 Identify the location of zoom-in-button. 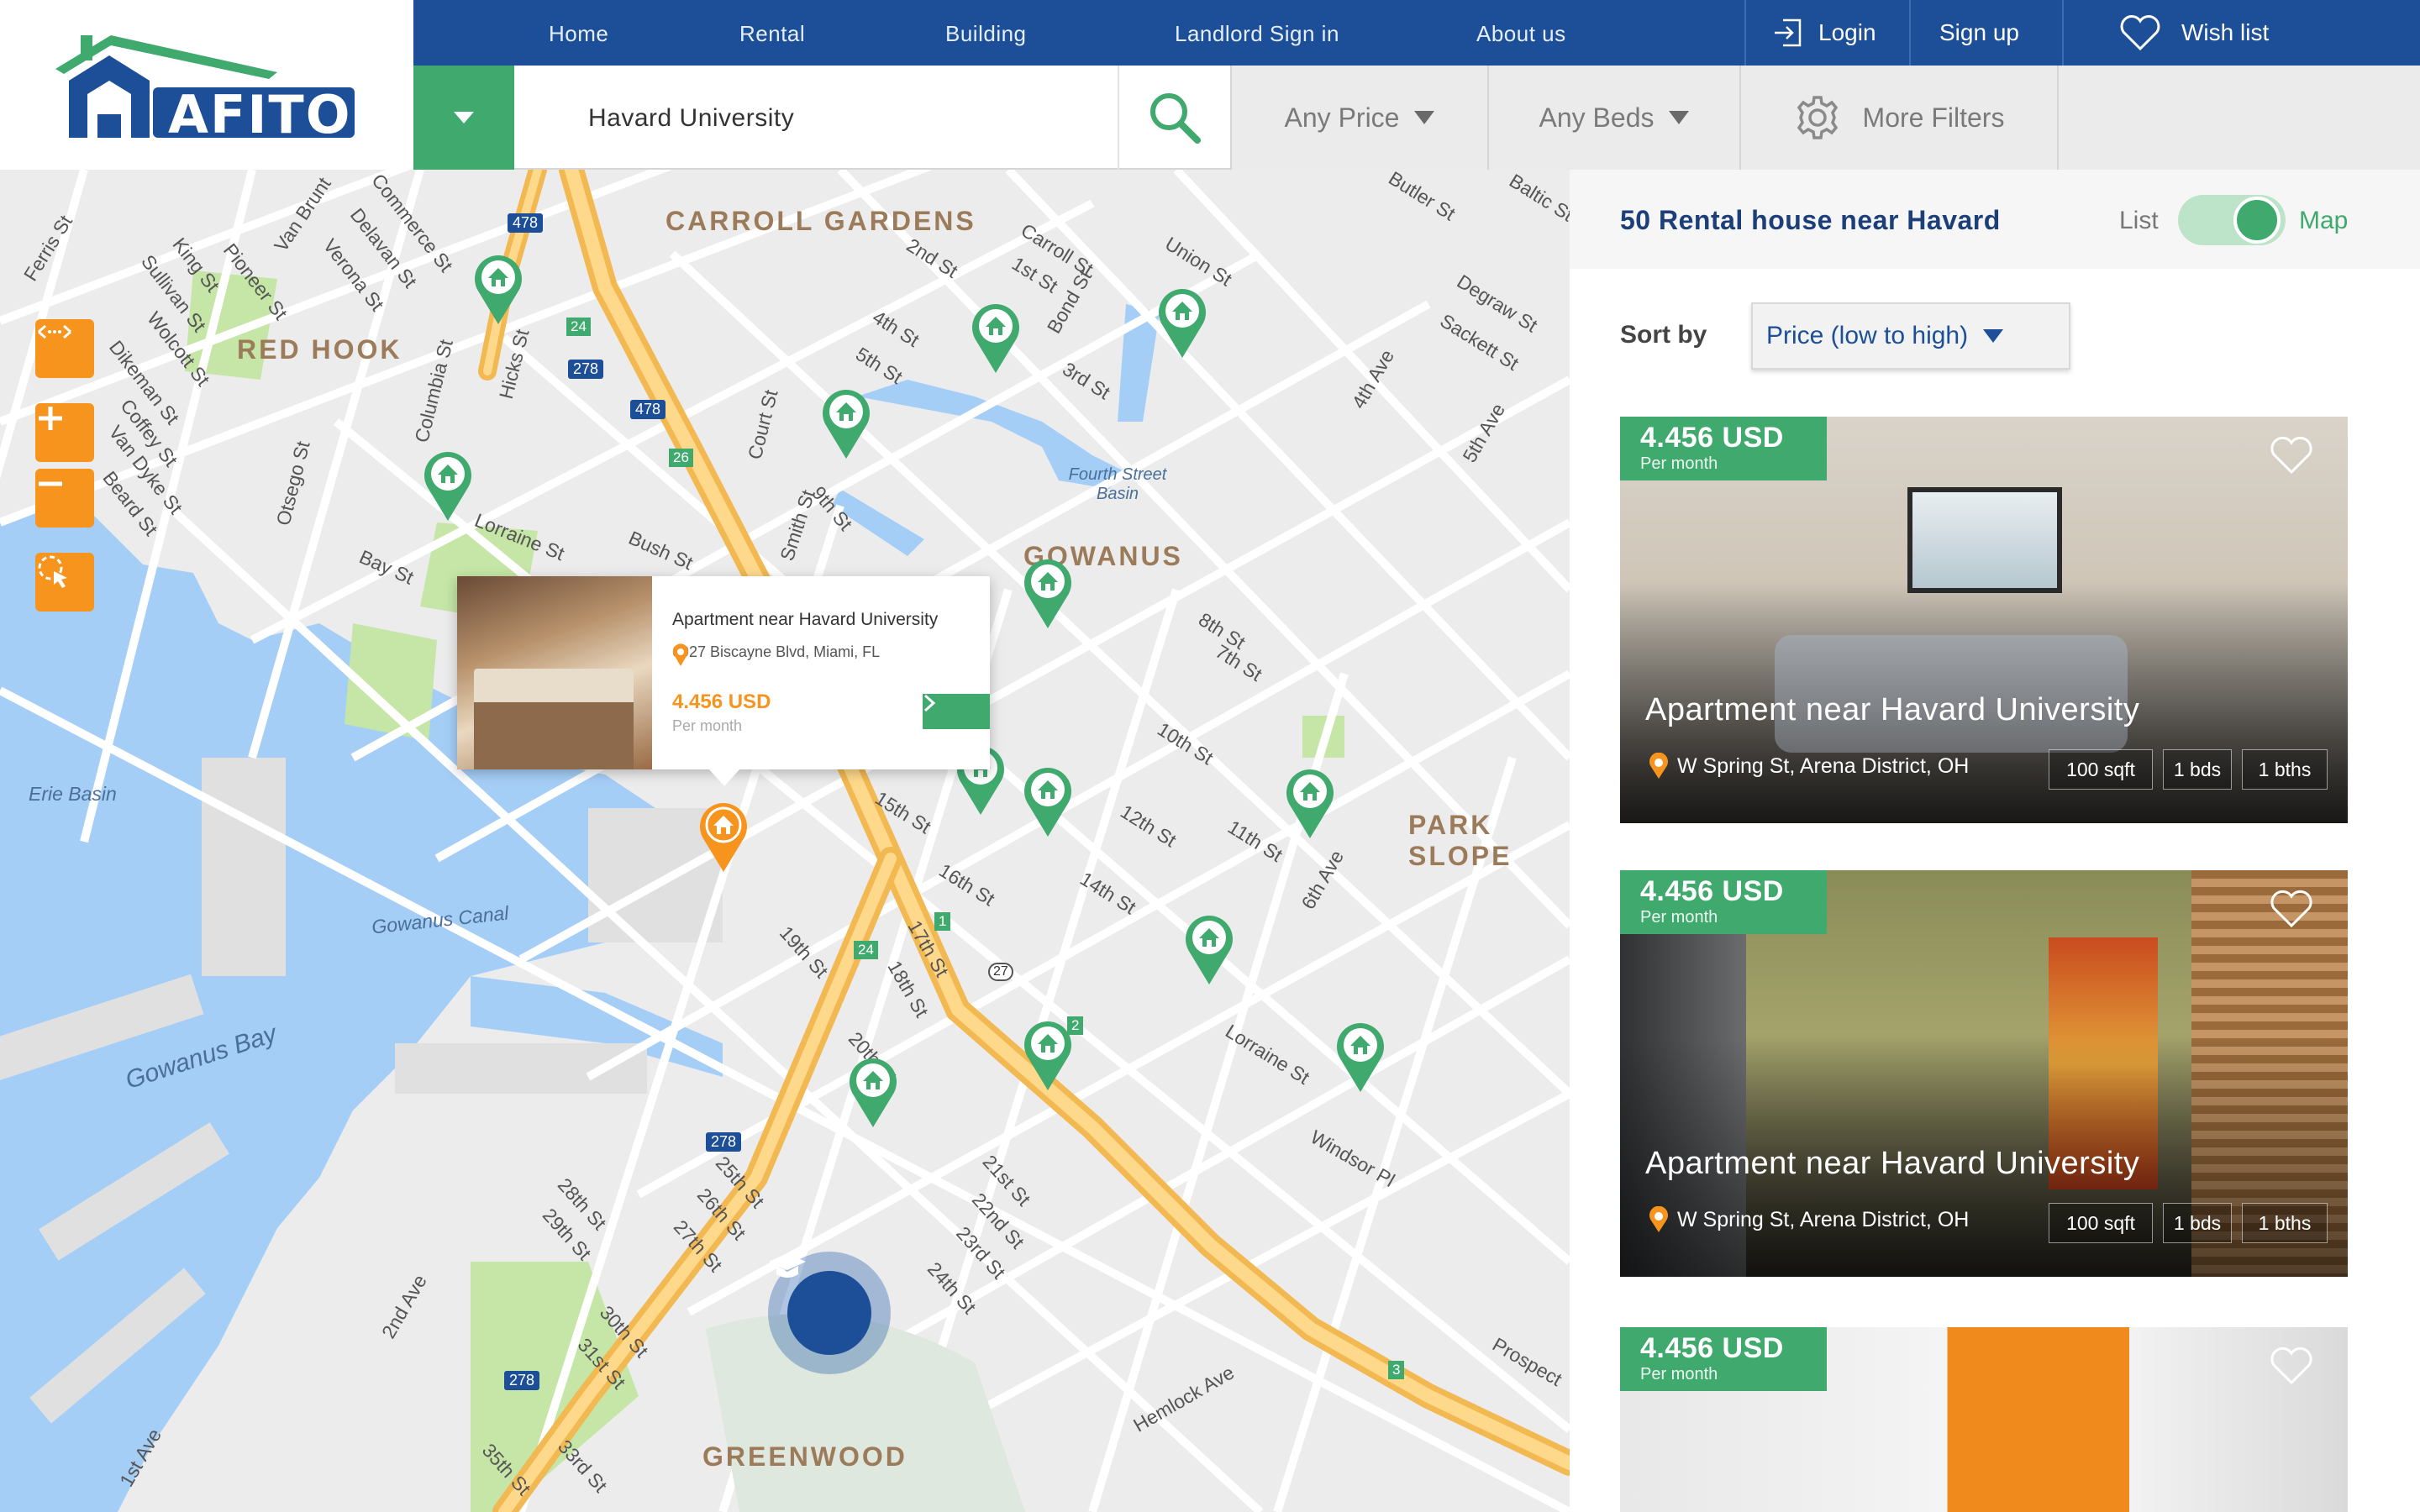
(64, 432).